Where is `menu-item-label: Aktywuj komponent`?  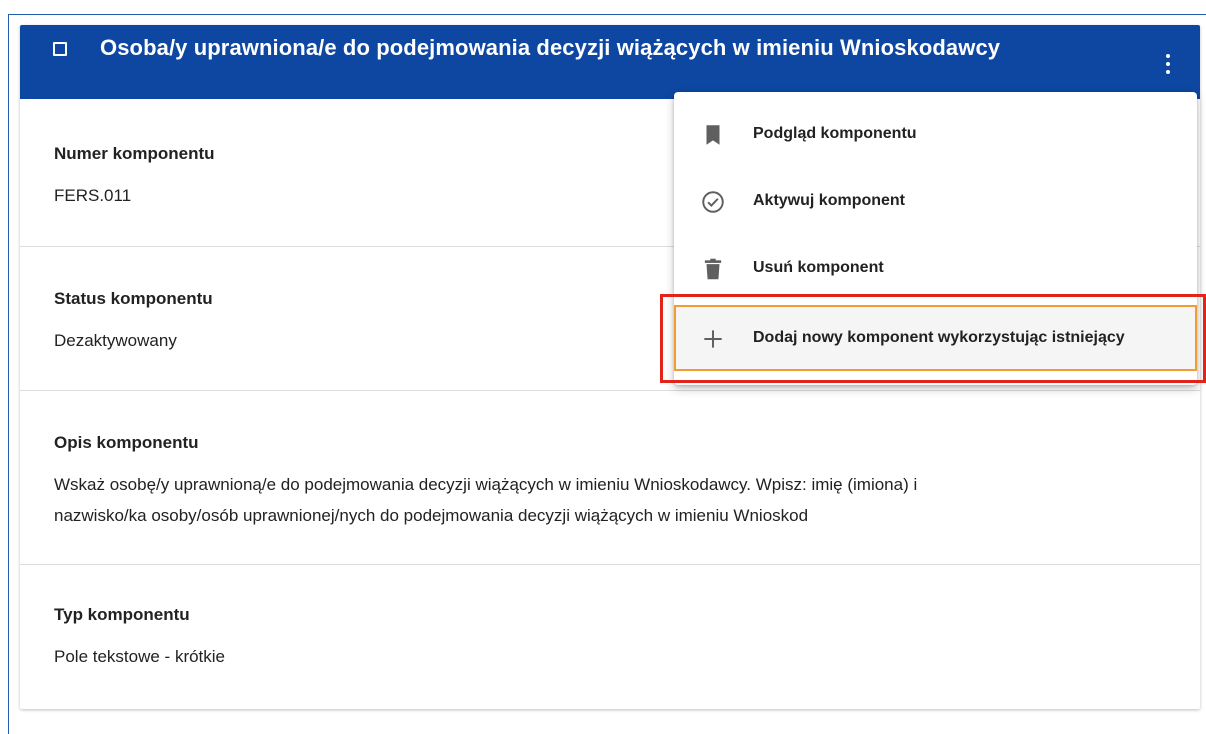 menu-item-label: Aktywuj komponent is located at coordinates (829, 200).